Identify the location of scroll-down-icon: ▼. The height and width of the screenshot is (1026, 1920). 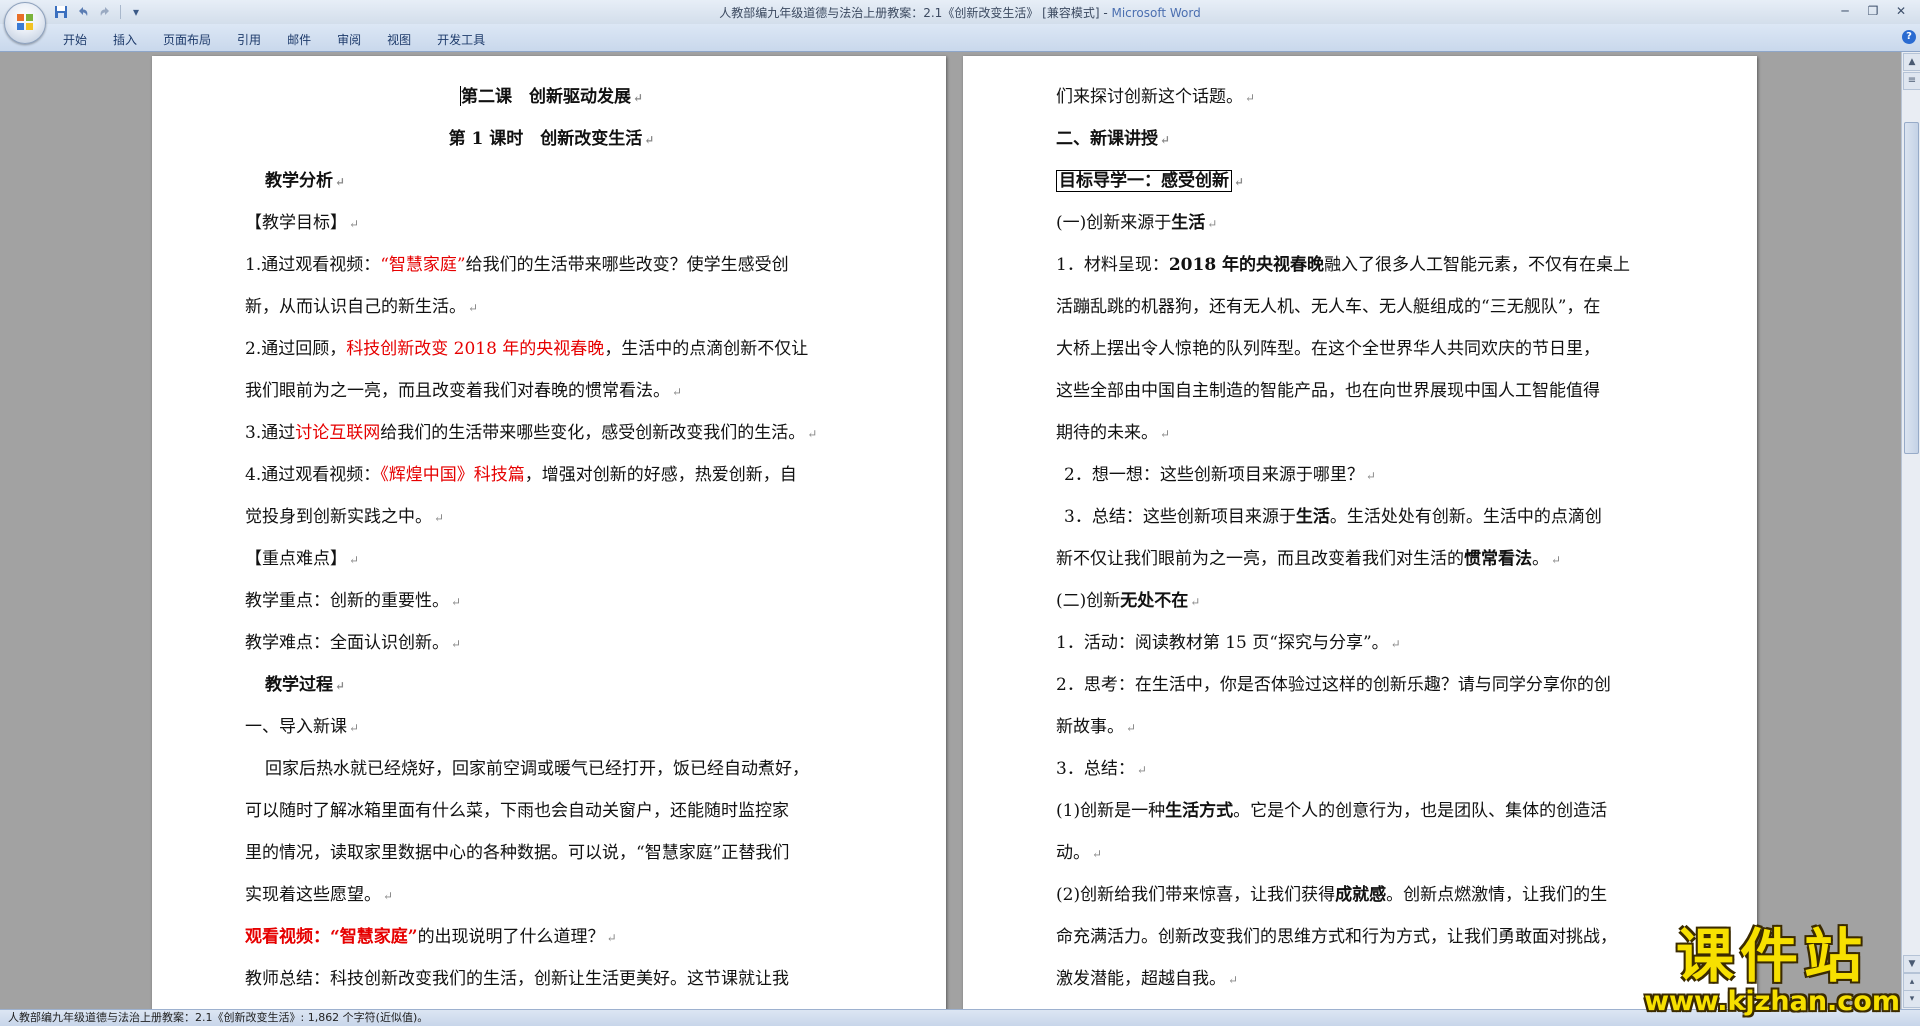
(1911, 964).